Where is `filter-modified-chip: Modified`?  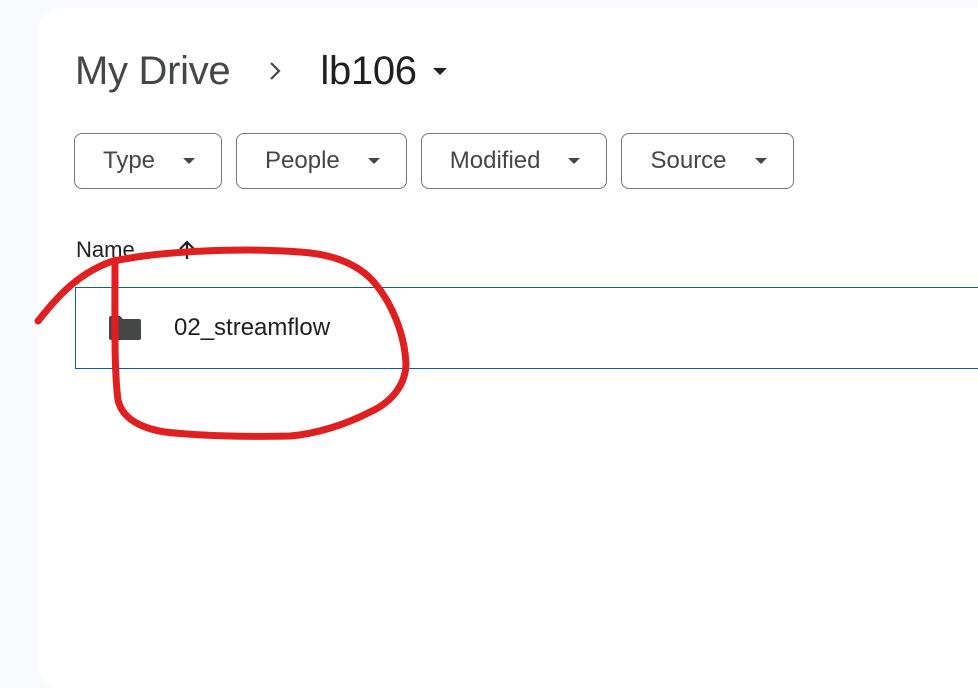 filter-modified-chip: Modified is located at coordinates (514, 161).